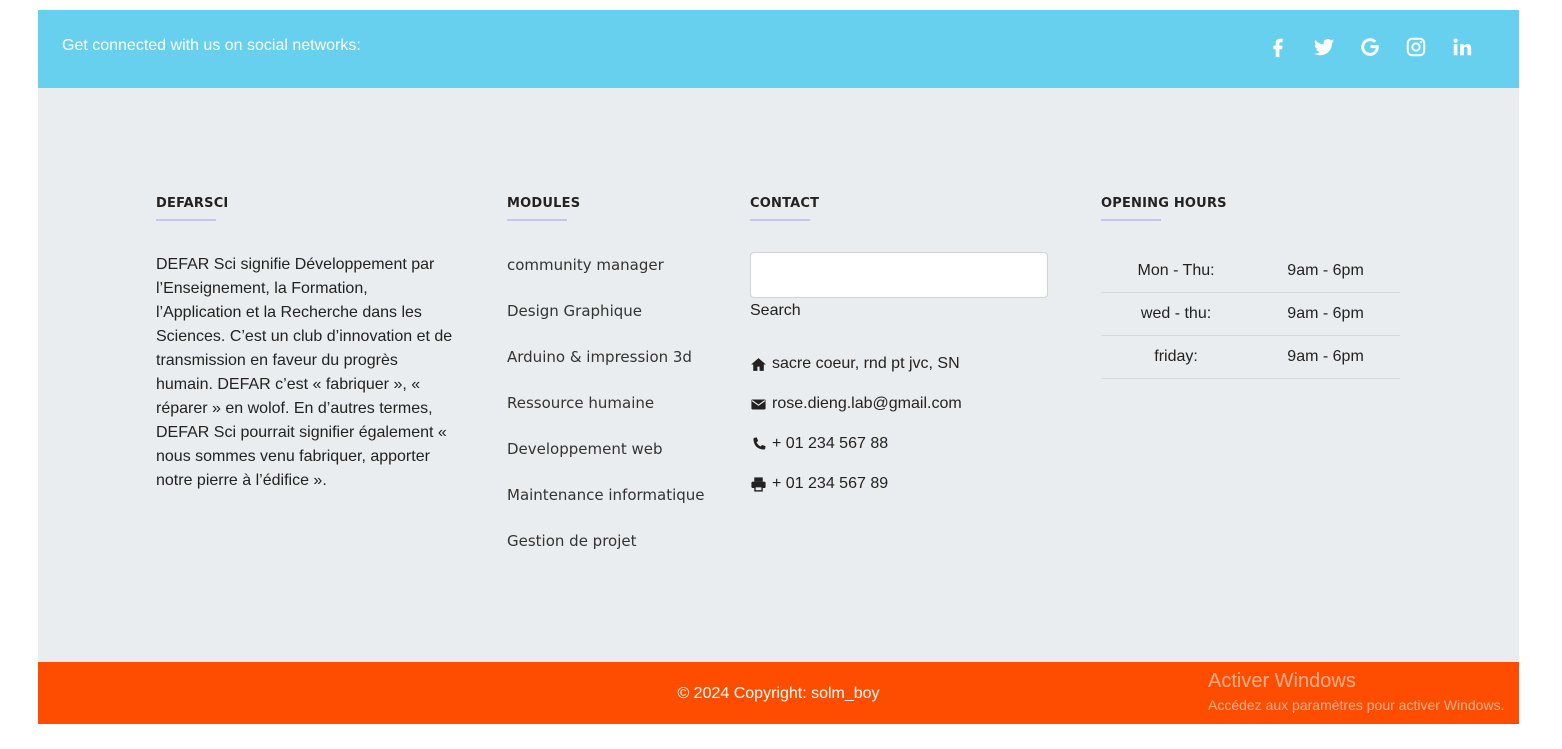  I want to click on module-link: Maintenance informatique, so click(606, 506).